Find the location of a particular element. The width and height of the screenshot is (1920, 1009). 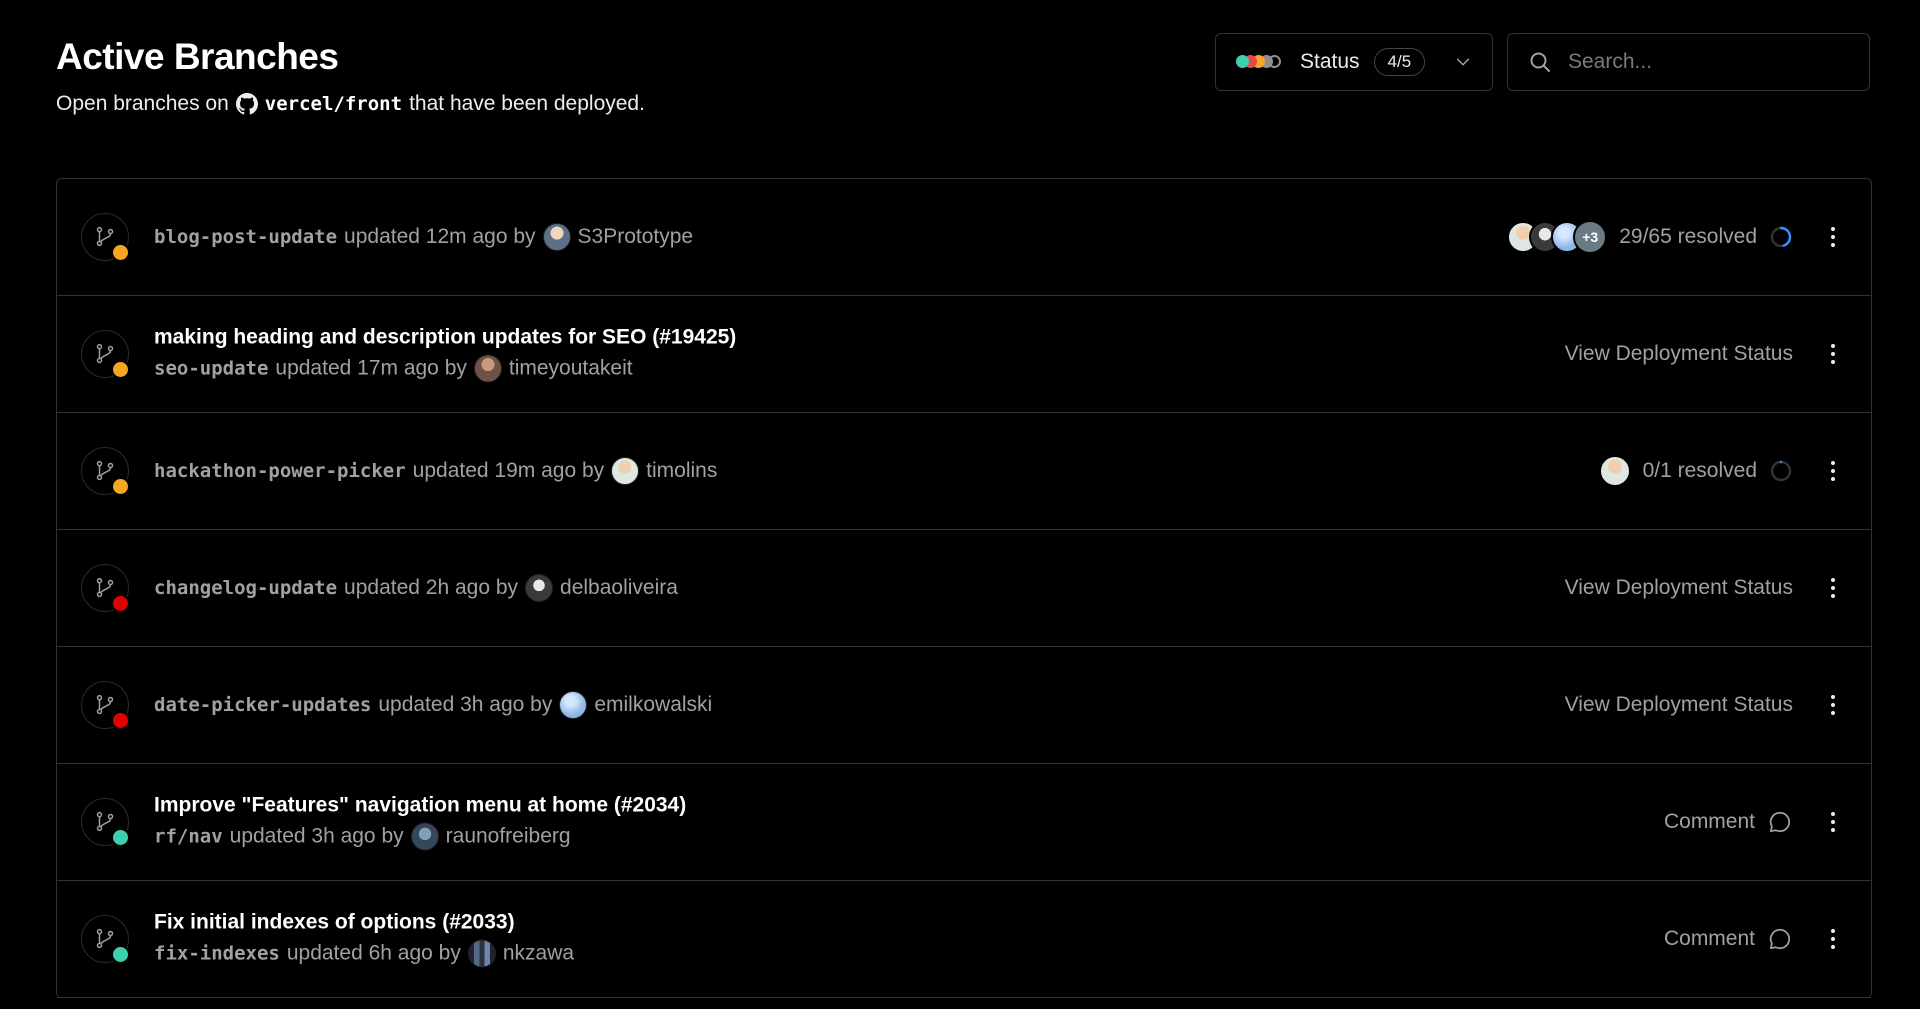

reviewer-avatars is located at coordinates (1614, 471).